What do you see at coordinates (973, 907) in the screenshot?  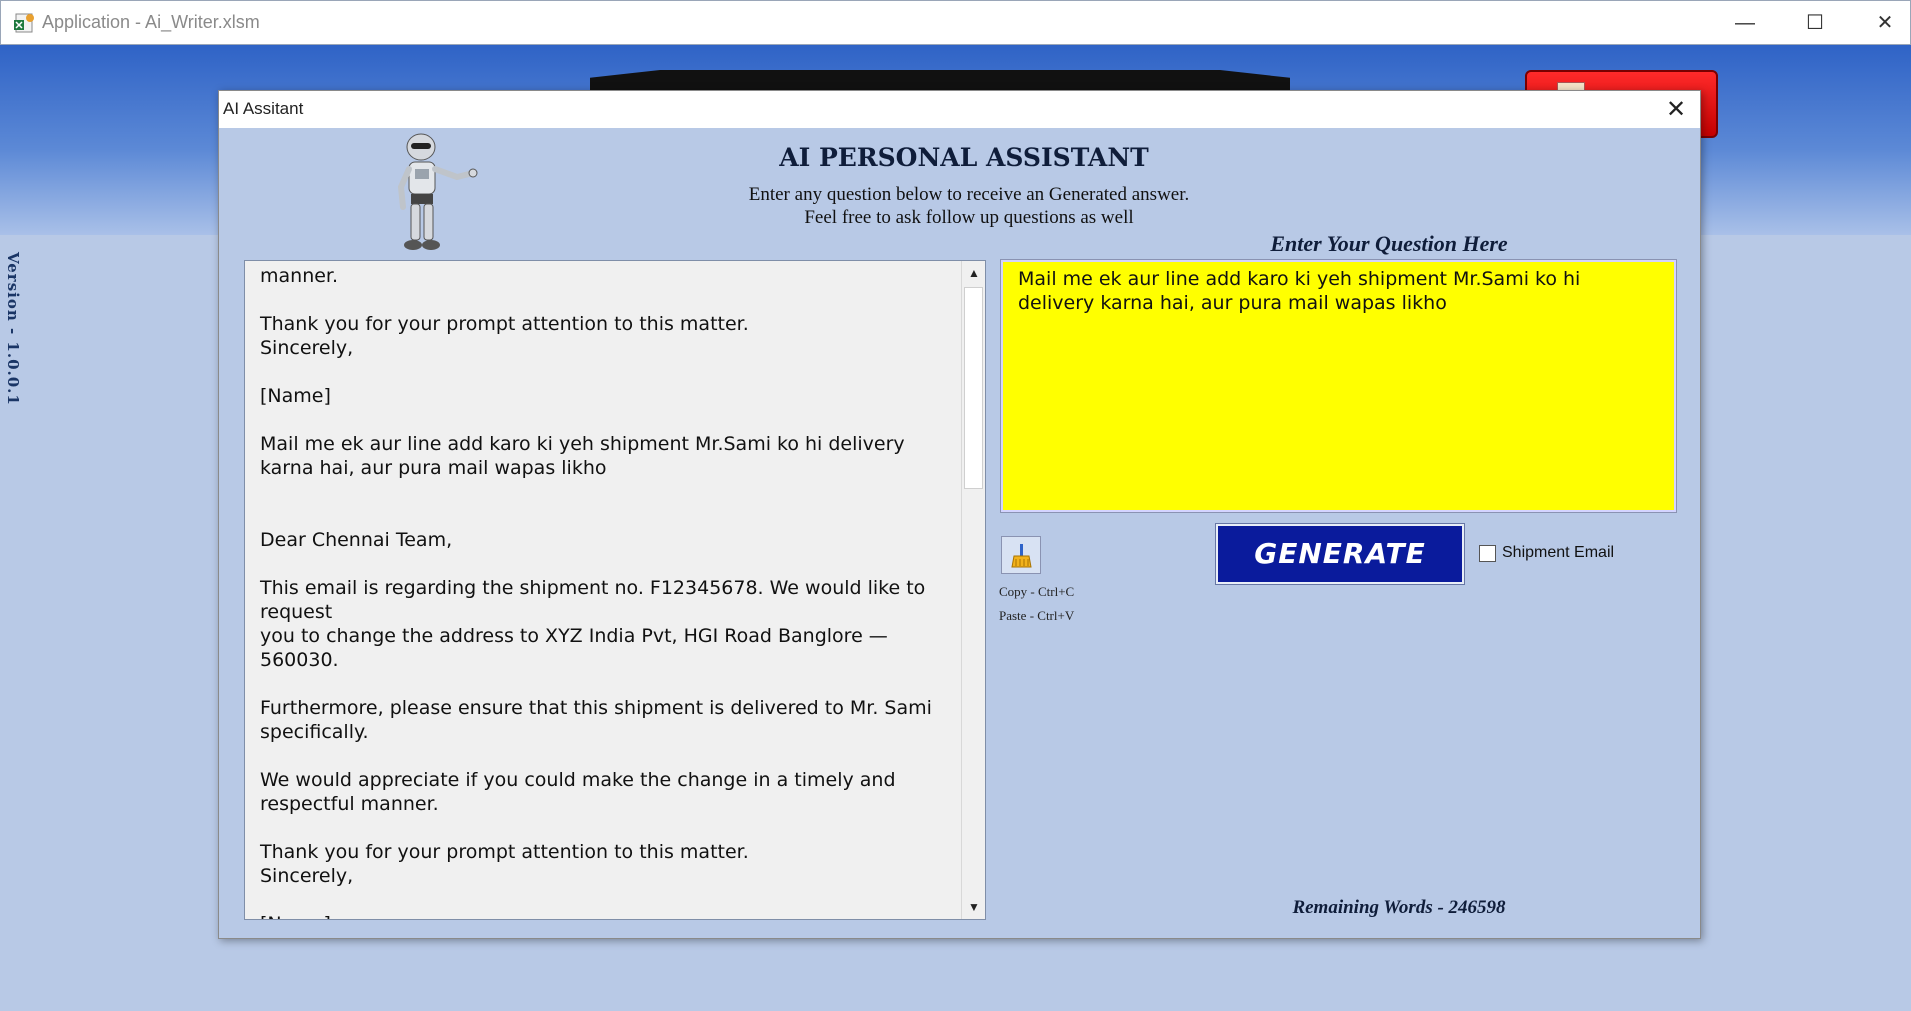 I see `scroll-down-arrow-icon: ▼` at bounding box center [973, 907].